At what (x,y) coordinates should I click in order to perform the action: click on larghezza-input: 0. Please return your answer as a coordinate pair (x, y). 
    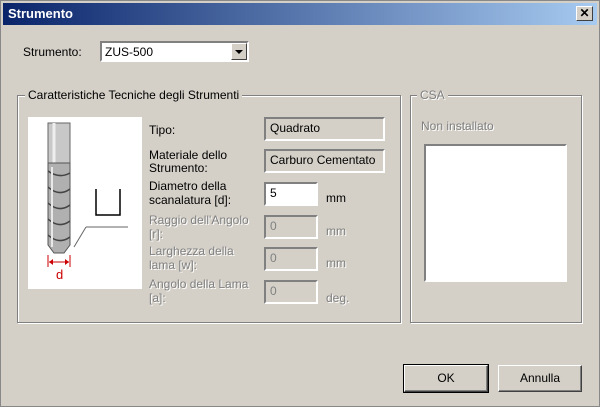
    Looking at the image, I should click on (291, 259).